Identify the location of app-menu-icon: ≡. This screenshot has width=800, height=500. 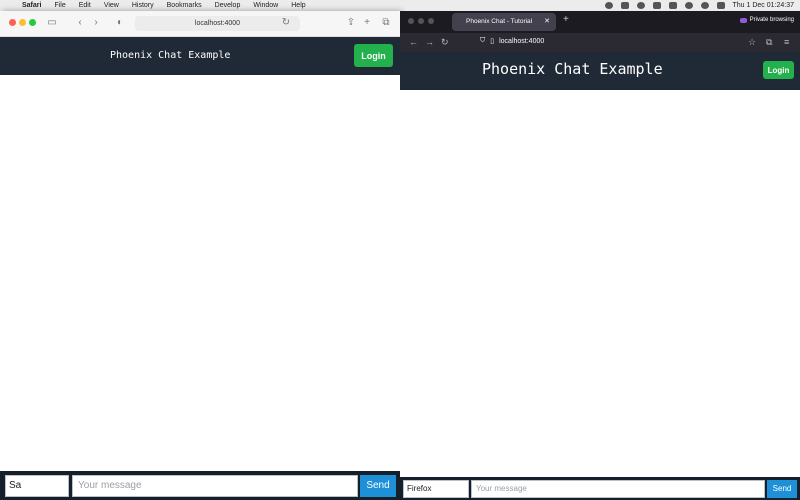
(786, 42).